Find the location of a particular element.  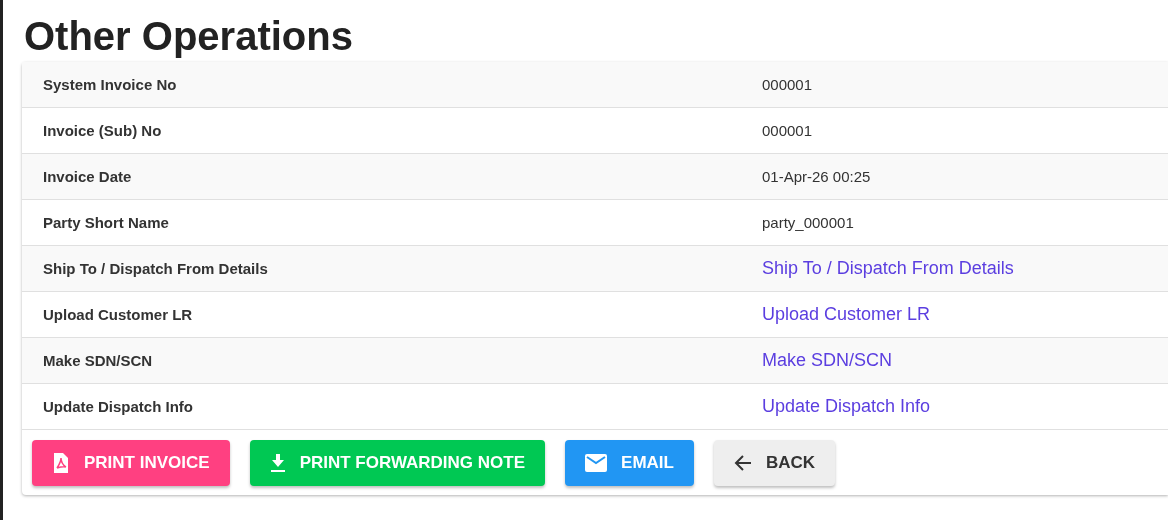

download-icon is located at coordinates (277, 463).